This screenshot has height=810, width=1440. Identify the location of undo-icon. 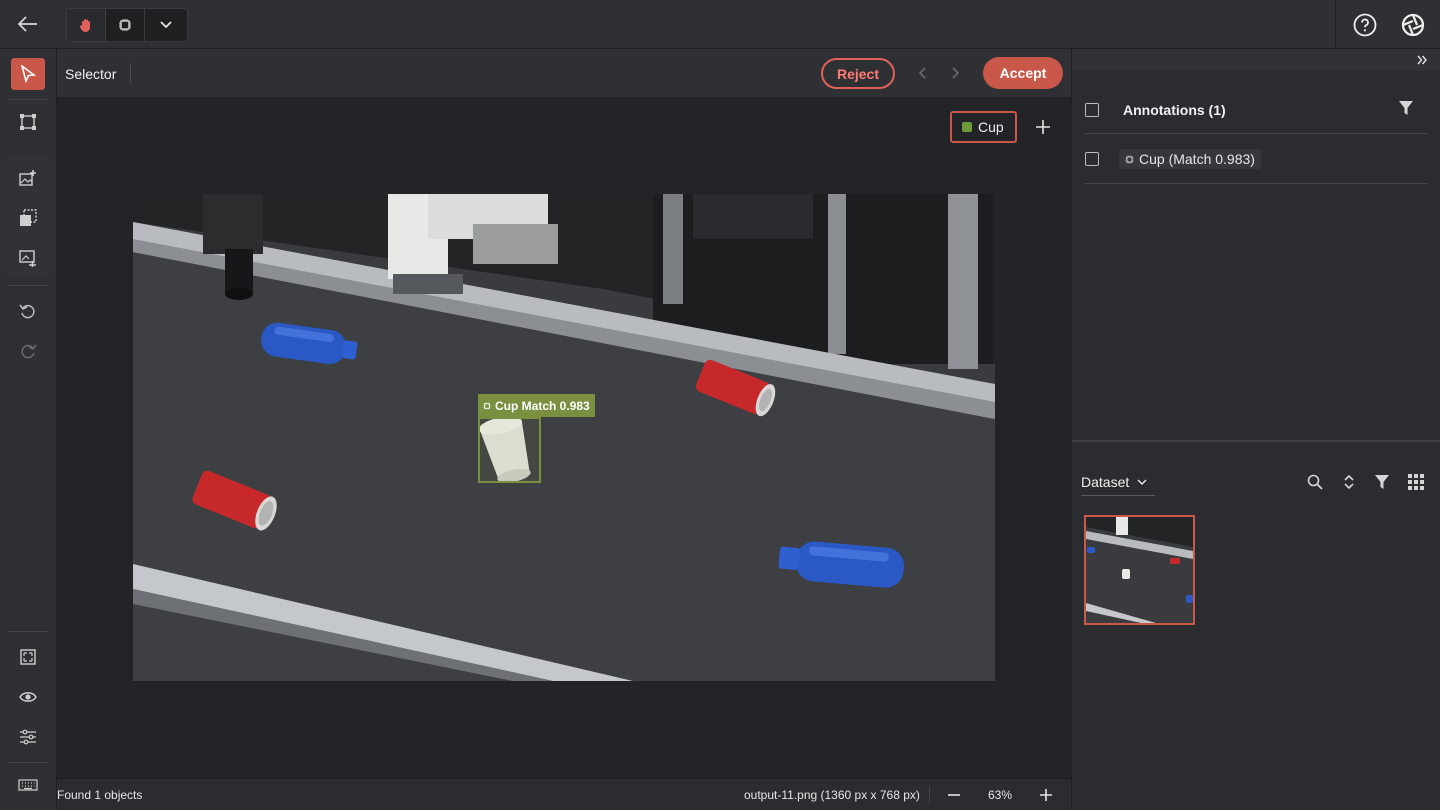
(28, 311).